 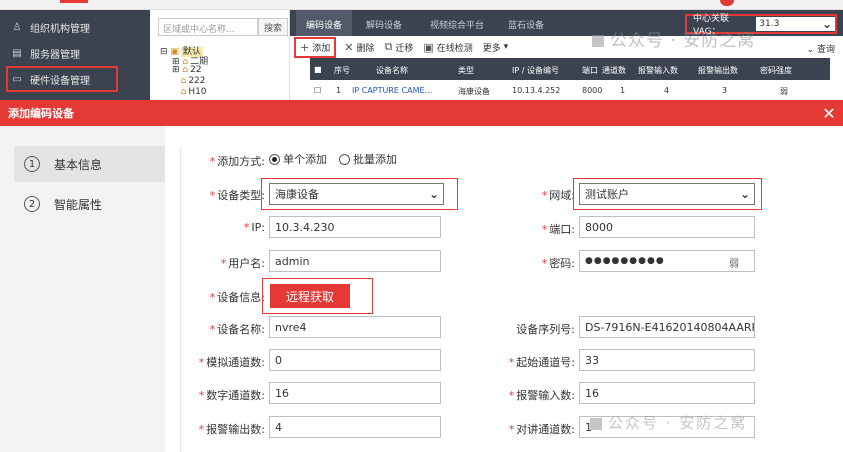 What do you see at coordinates (17, 27) in the screenshot?
I see `org-icon: ♙` at bounding box center [17, 27].